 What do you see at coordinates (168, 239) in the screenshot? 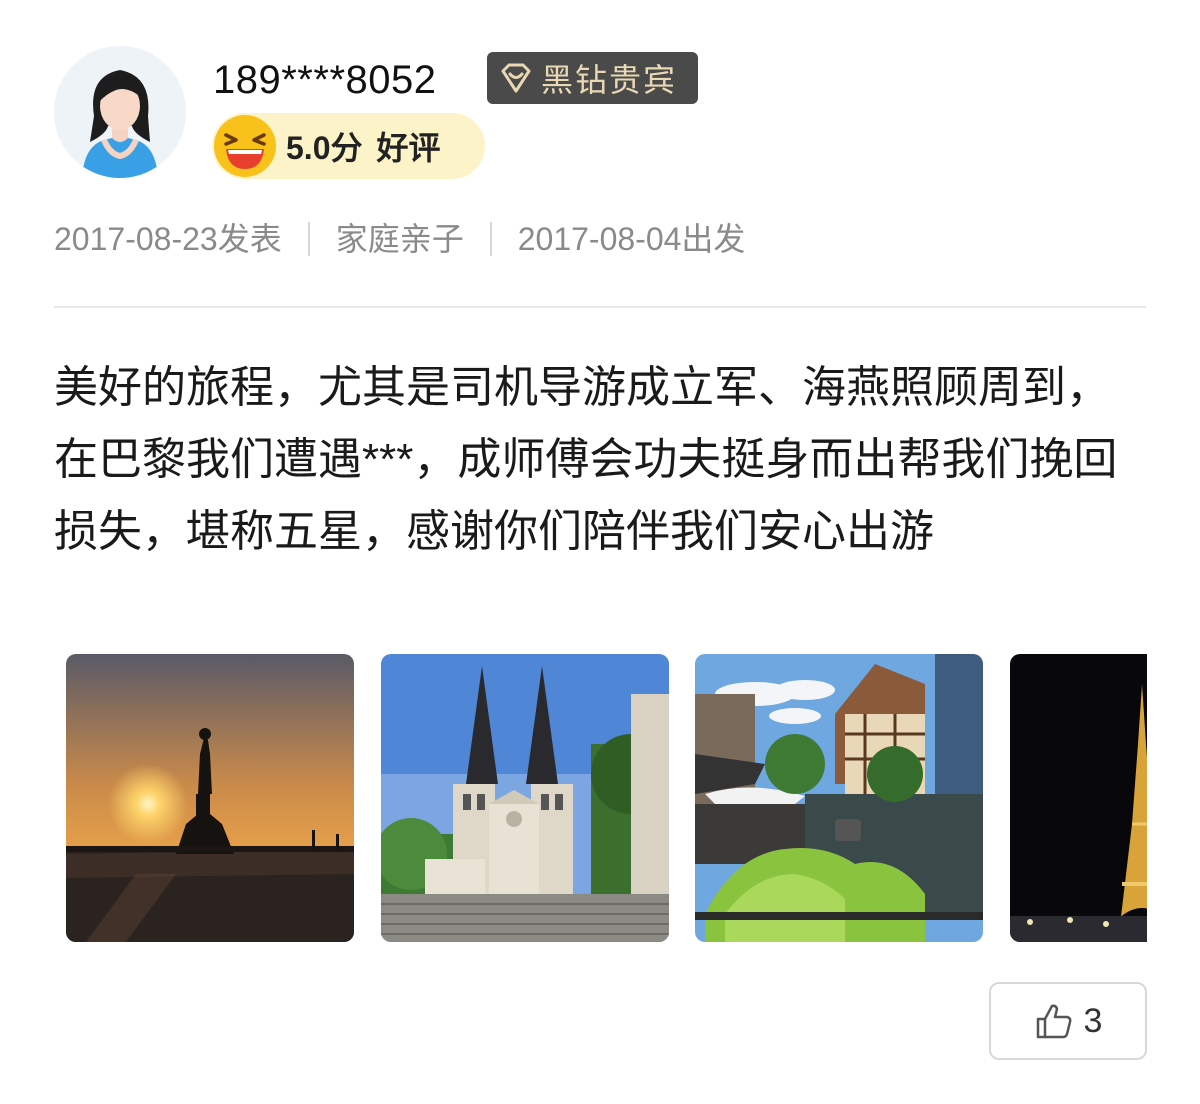
I see `published-date: 2017-08-23发表` at bounding box center [168, 239].